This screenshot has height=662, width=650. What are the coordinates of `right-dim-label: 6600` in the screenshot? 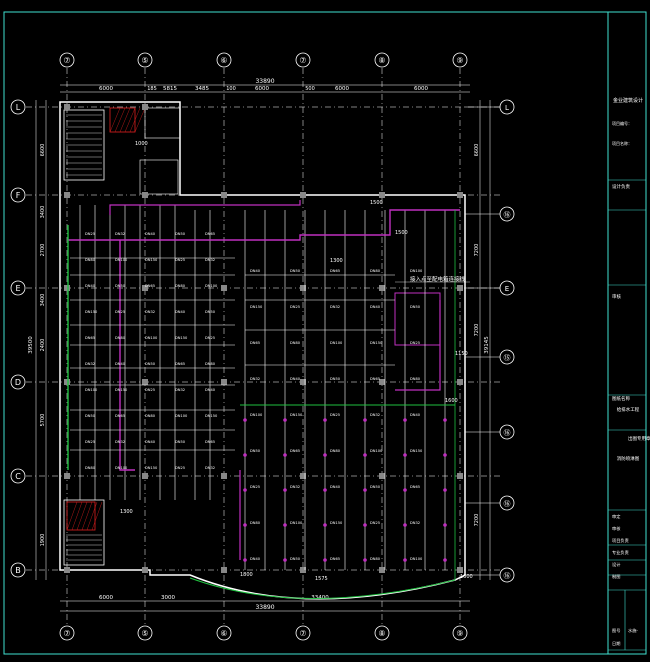 It's located at (477, 150).